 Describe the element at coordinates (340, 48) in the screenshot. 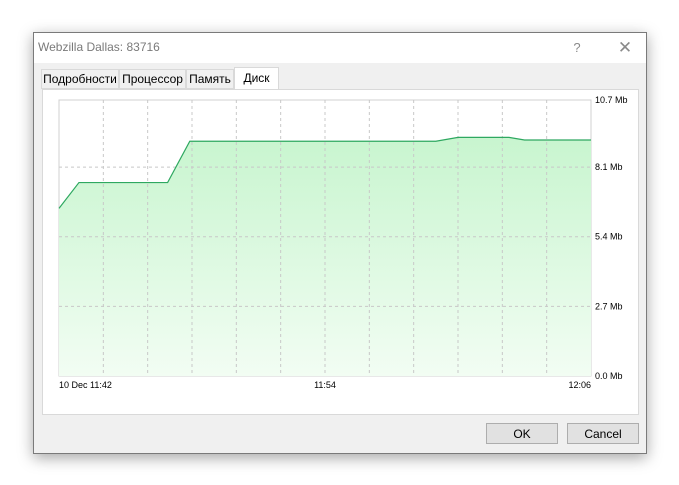

I see `title-bar: Webzilla Dallas: 83716 ? ✕` at that location.